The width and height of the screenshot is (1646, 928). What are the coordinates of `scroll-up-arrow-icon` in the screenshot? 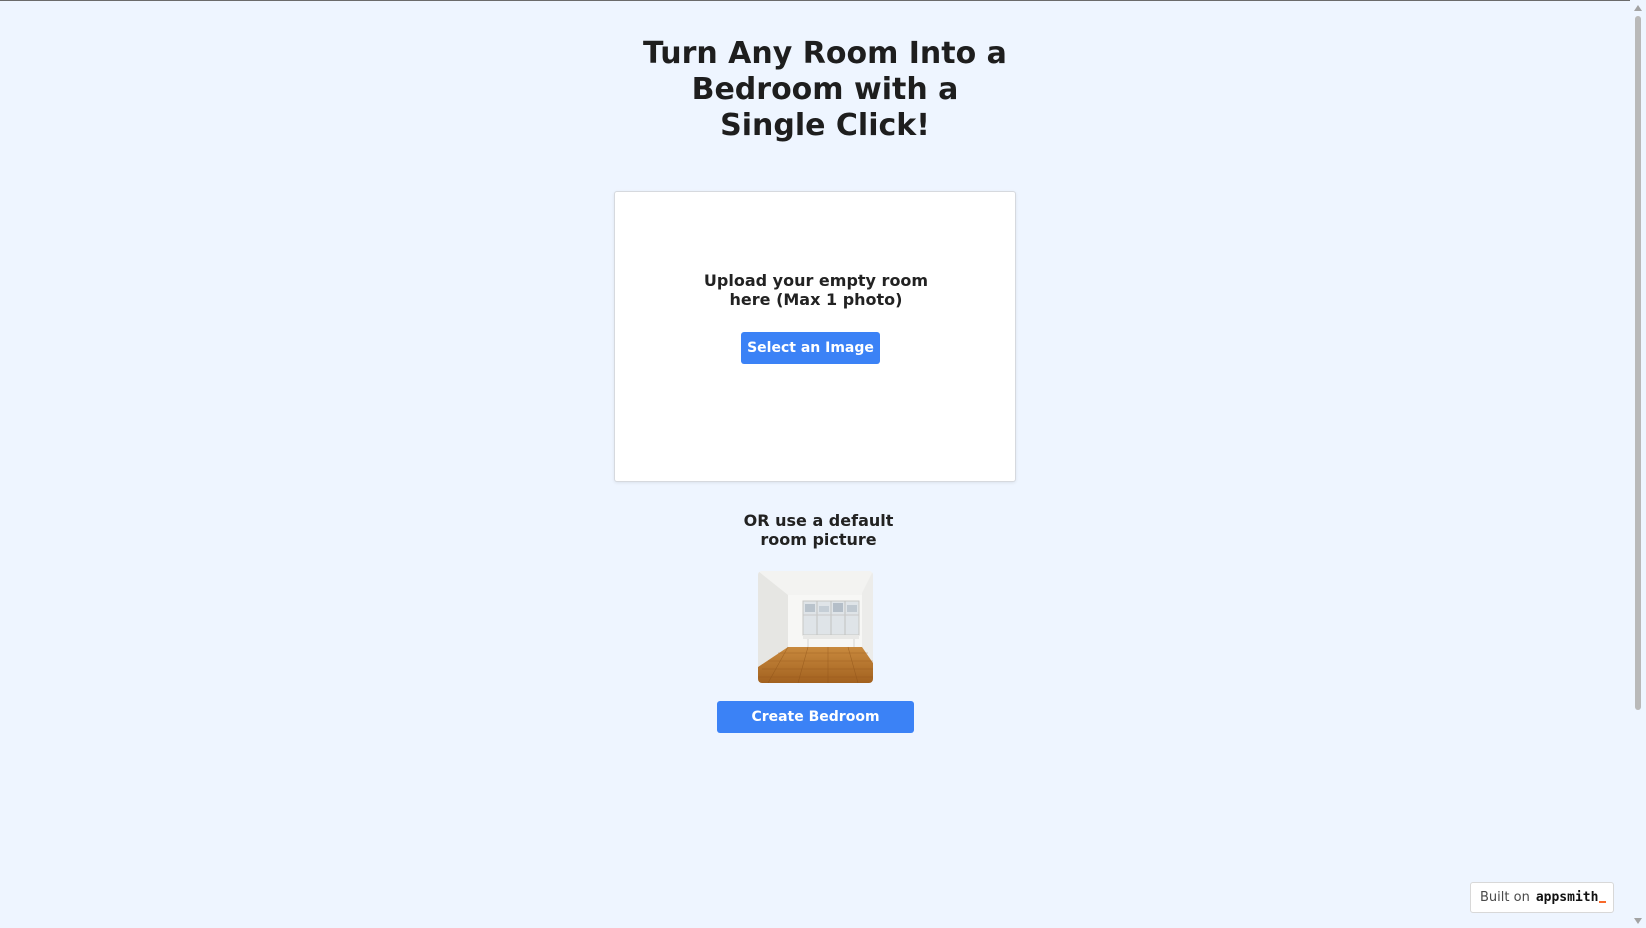 It's located at (1638, 8).